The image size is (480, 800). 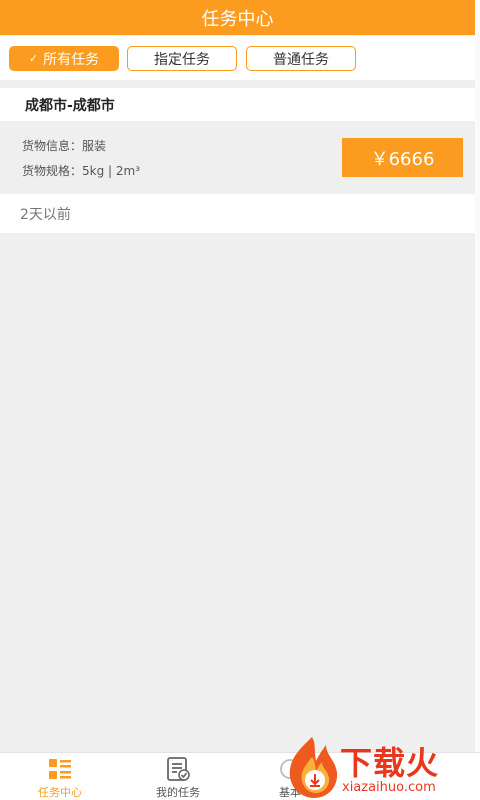 I want to click on cargo-info: 货物信息：服装, so click(x=64, y=146).